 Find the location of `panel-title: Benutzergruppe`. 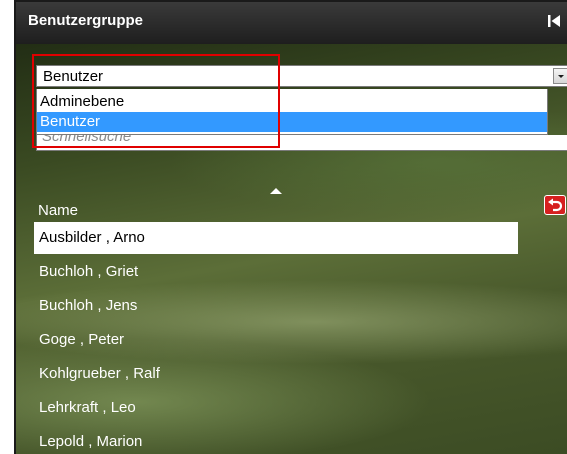

panel-title: Benutzergruppe is located at coordinates (86, 20).